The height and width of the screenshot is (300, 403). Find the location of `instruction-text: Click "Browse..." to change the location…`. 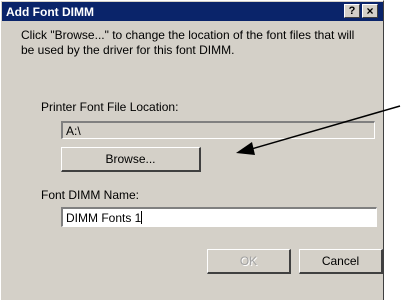

instruction-text: Click "Browse..." to change the location… is located at coordinates (188, 42).